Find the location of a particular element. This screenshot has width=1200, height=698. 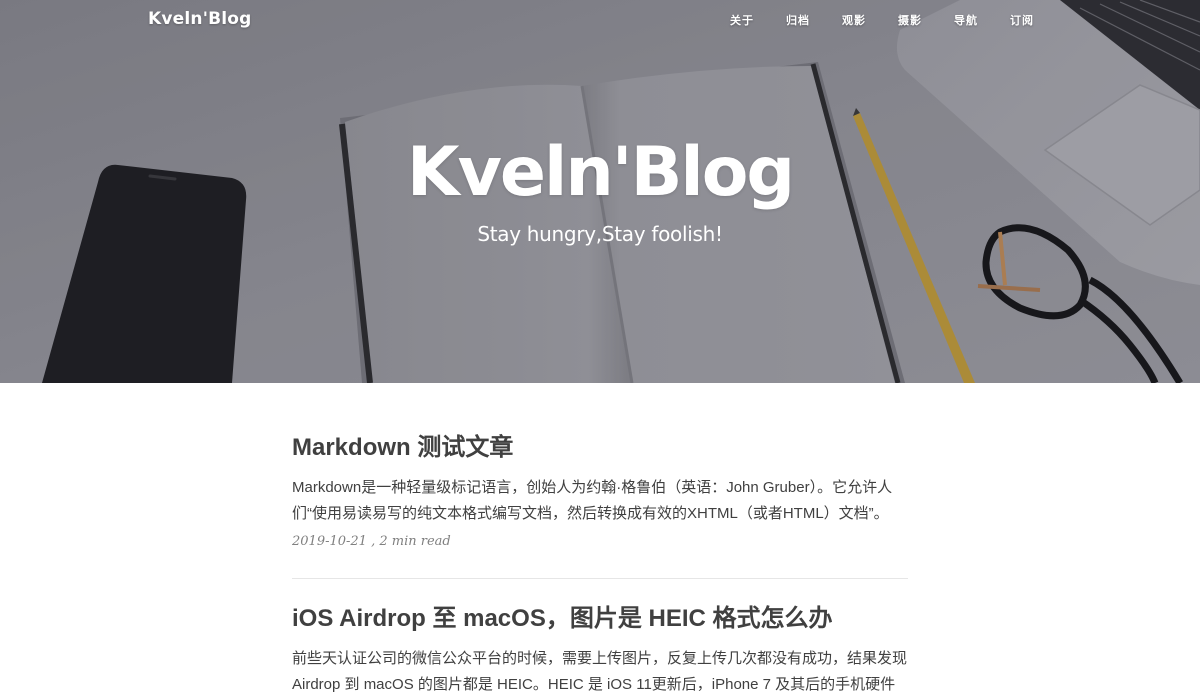

nav-movies-link: 观影 is located at coordinates (854, 20).